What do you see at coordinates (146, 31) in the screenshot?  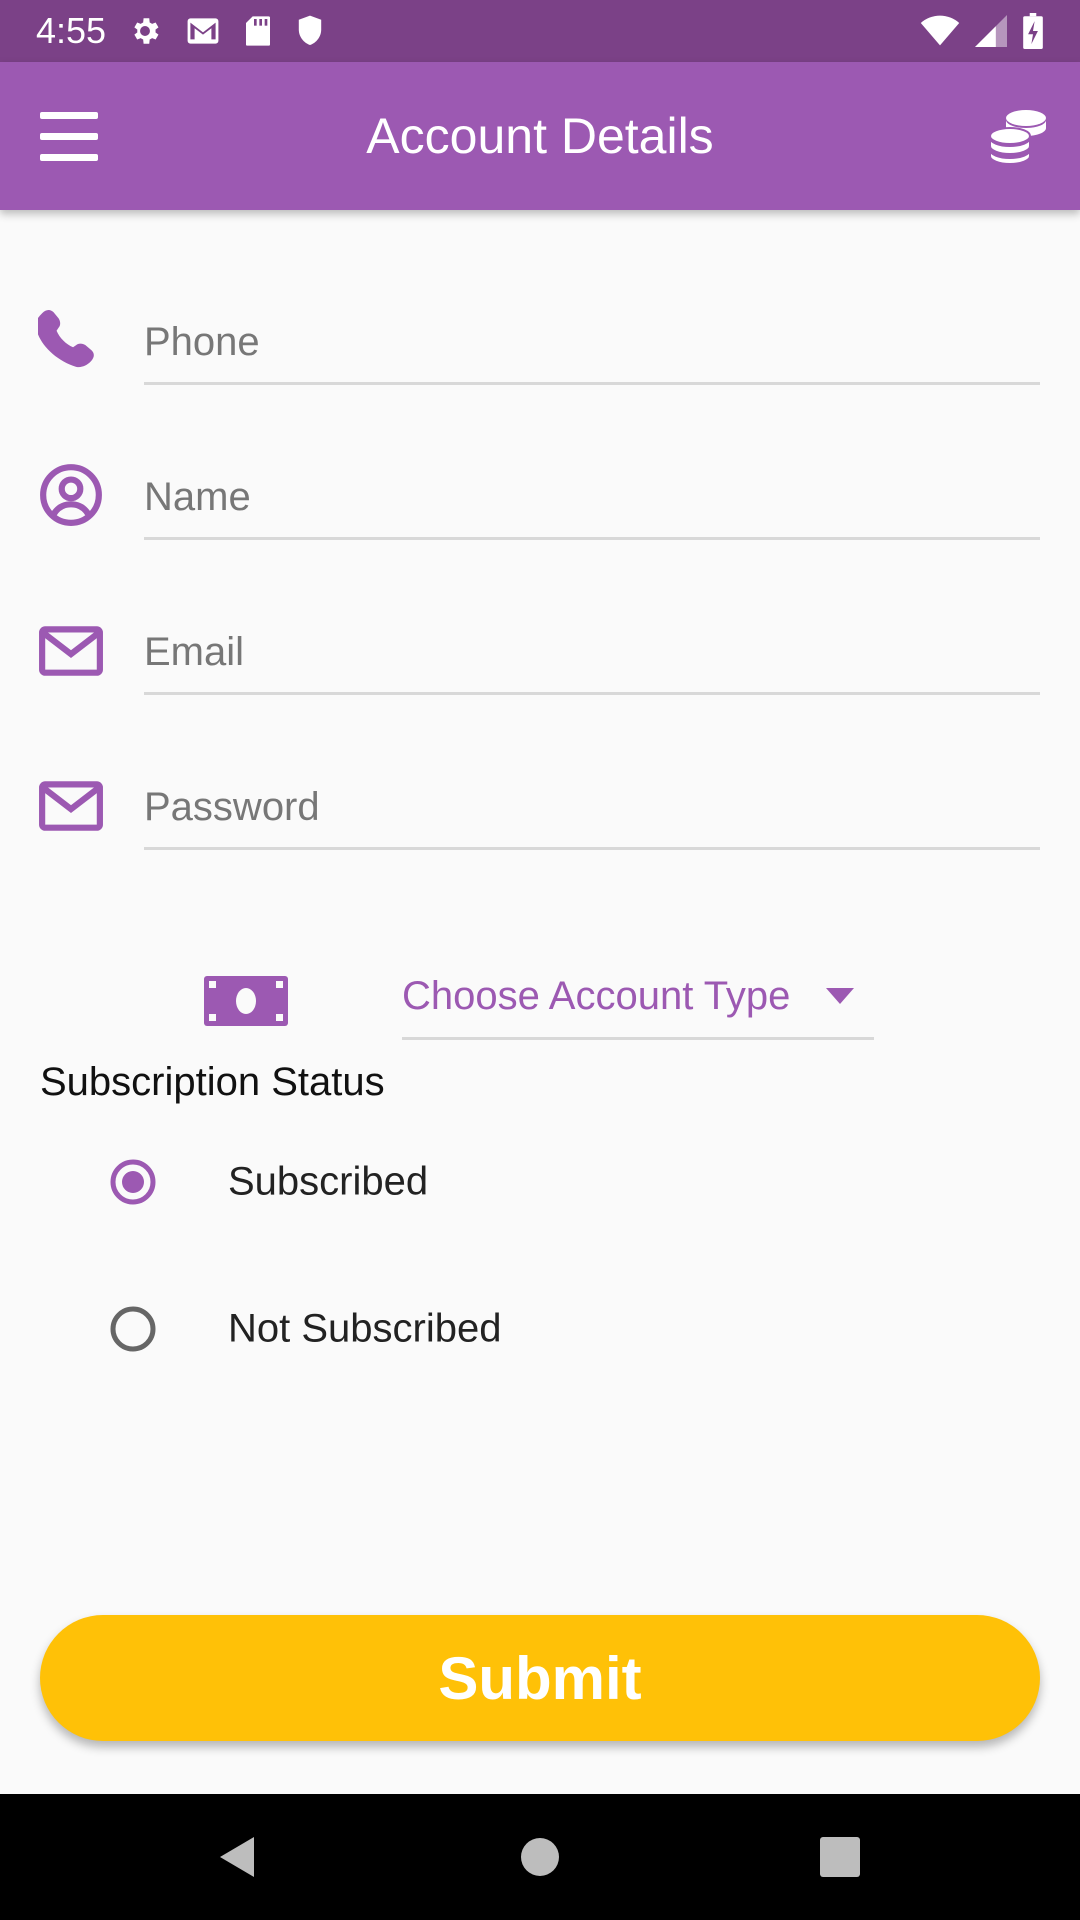 I see `gear-icon` at bounding box center [146, 31].